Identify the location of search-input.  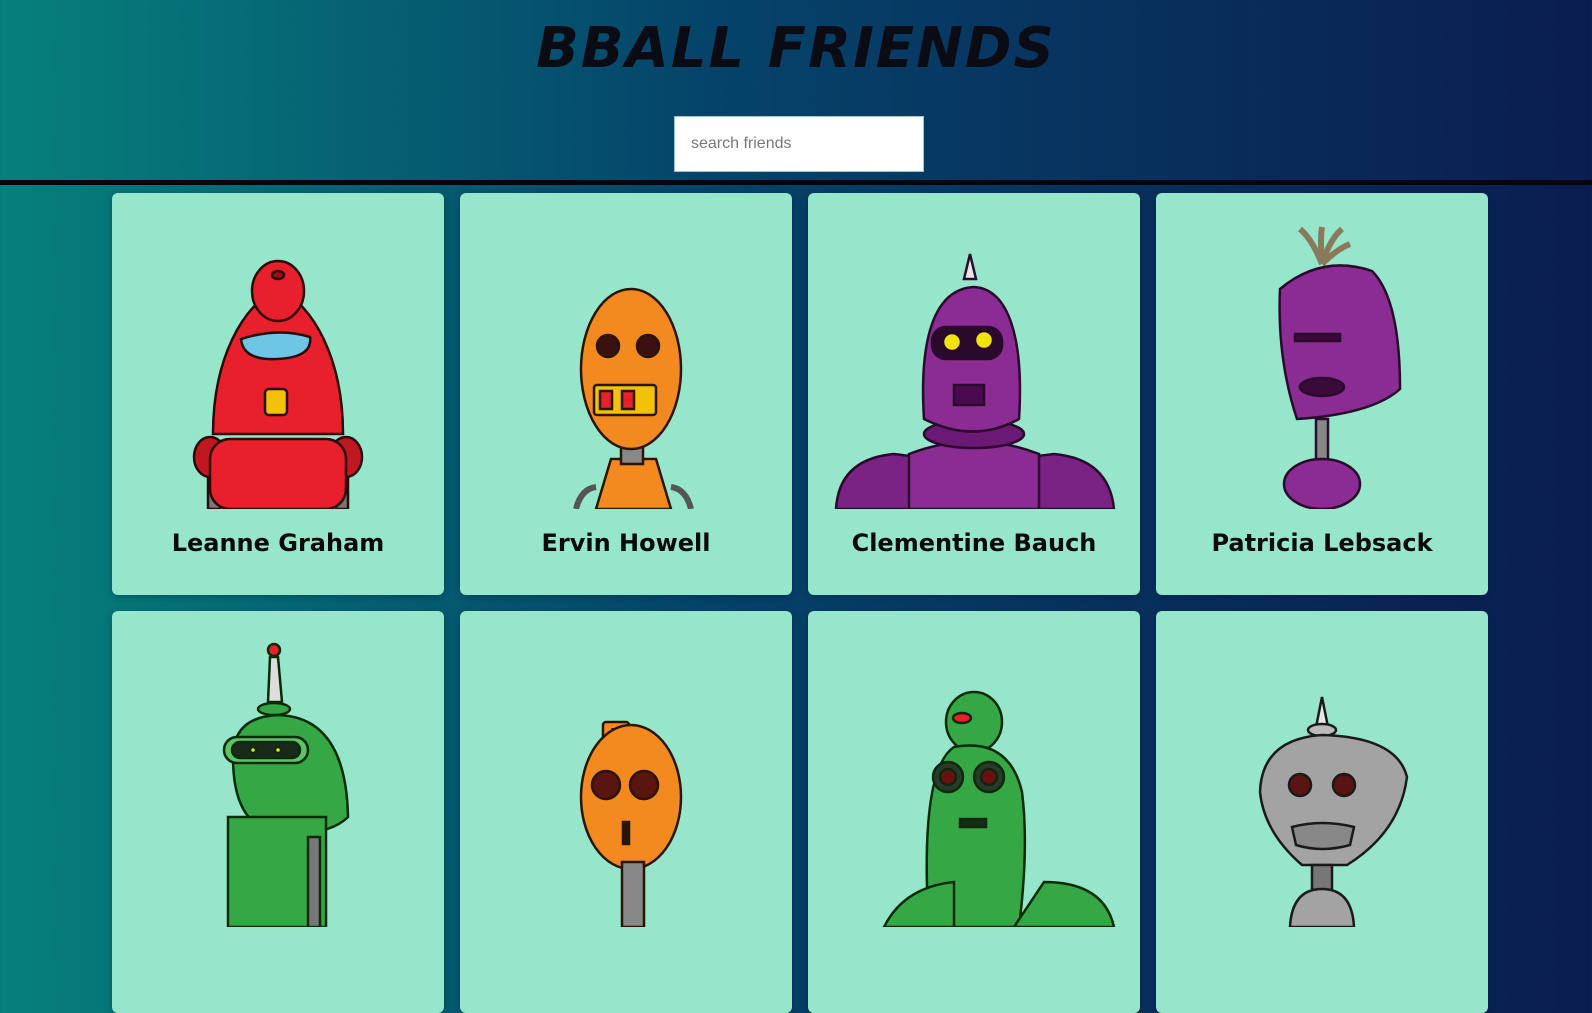
(799, 144).